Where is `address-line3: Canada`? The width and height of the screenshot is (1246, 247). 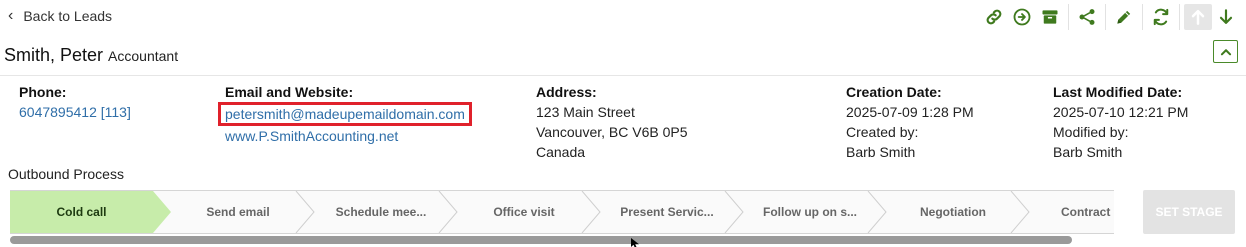 address-line3: Canada is located at coordinates (561, 152).